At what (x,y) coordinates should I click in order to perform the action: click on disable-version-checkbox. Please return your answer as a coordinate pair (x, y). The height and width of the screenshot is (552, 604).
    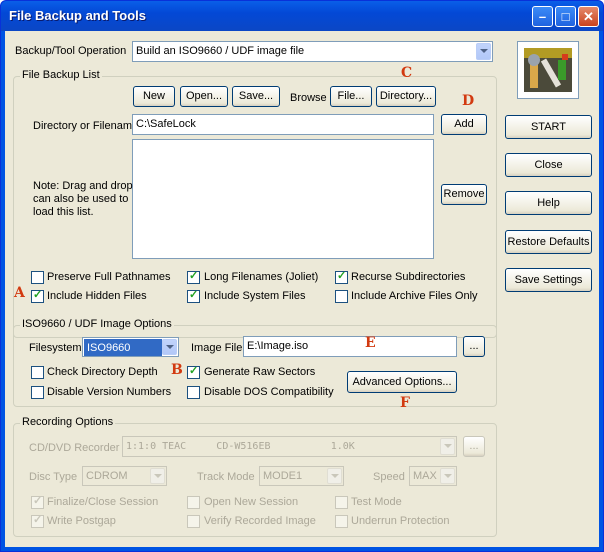
    Looking at the image, I should click on (37, 392).